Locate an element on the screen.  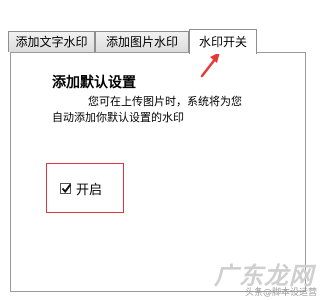
section-description: 您可在上传图片时，系统将为您 自动添加你默认设置的水印 is located at coordinates (157, 110).